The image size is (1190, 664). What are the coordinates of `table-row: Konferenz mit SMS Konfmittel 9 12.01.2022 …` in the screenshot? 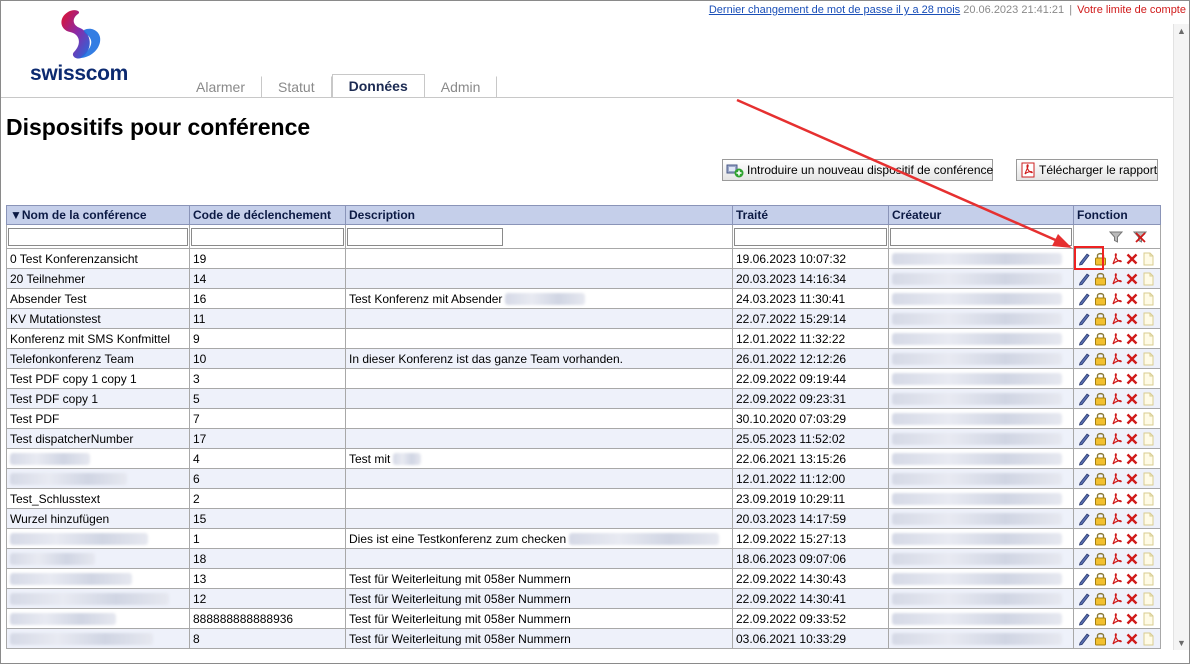 It's located at (583, 338).